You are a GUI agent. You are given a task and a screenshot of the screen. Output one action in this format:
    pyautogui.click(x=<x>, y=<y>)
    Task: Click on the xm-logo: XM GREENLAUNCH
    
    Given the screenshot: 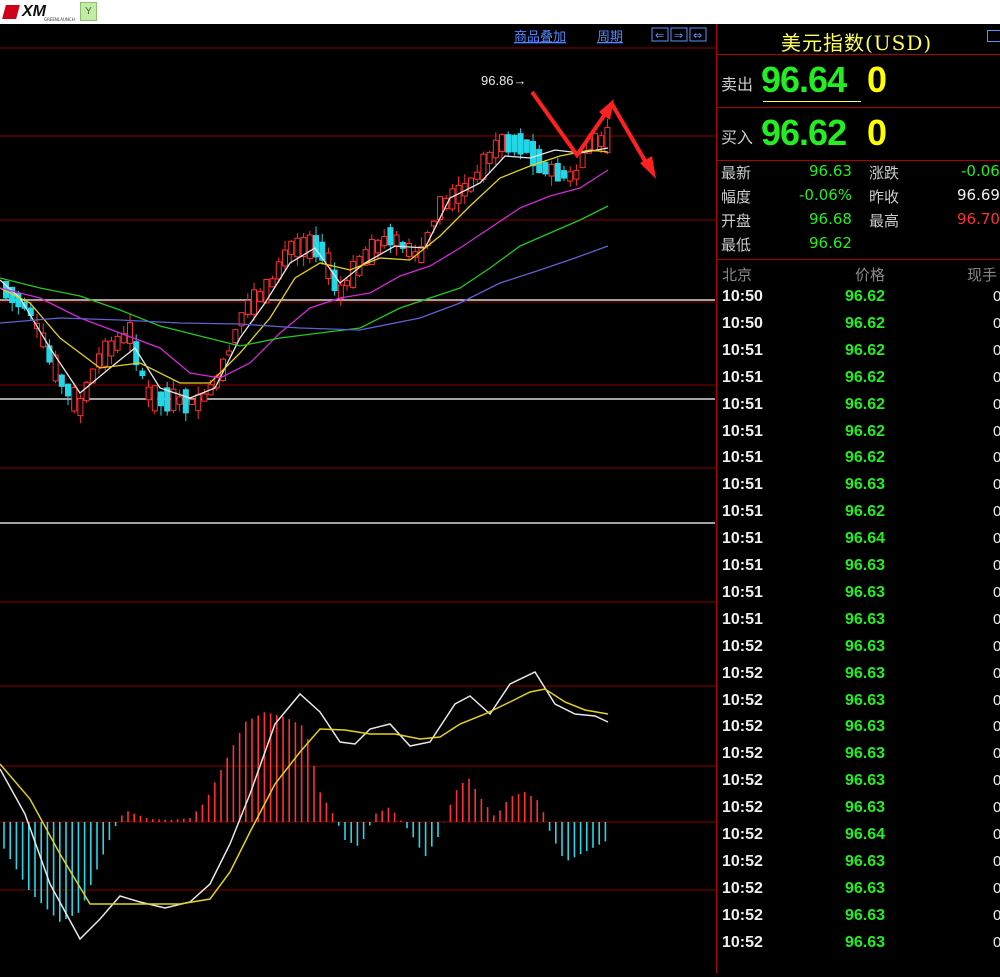 What is the action you would take?
    pyautogui.click(x=38, y=12)
    